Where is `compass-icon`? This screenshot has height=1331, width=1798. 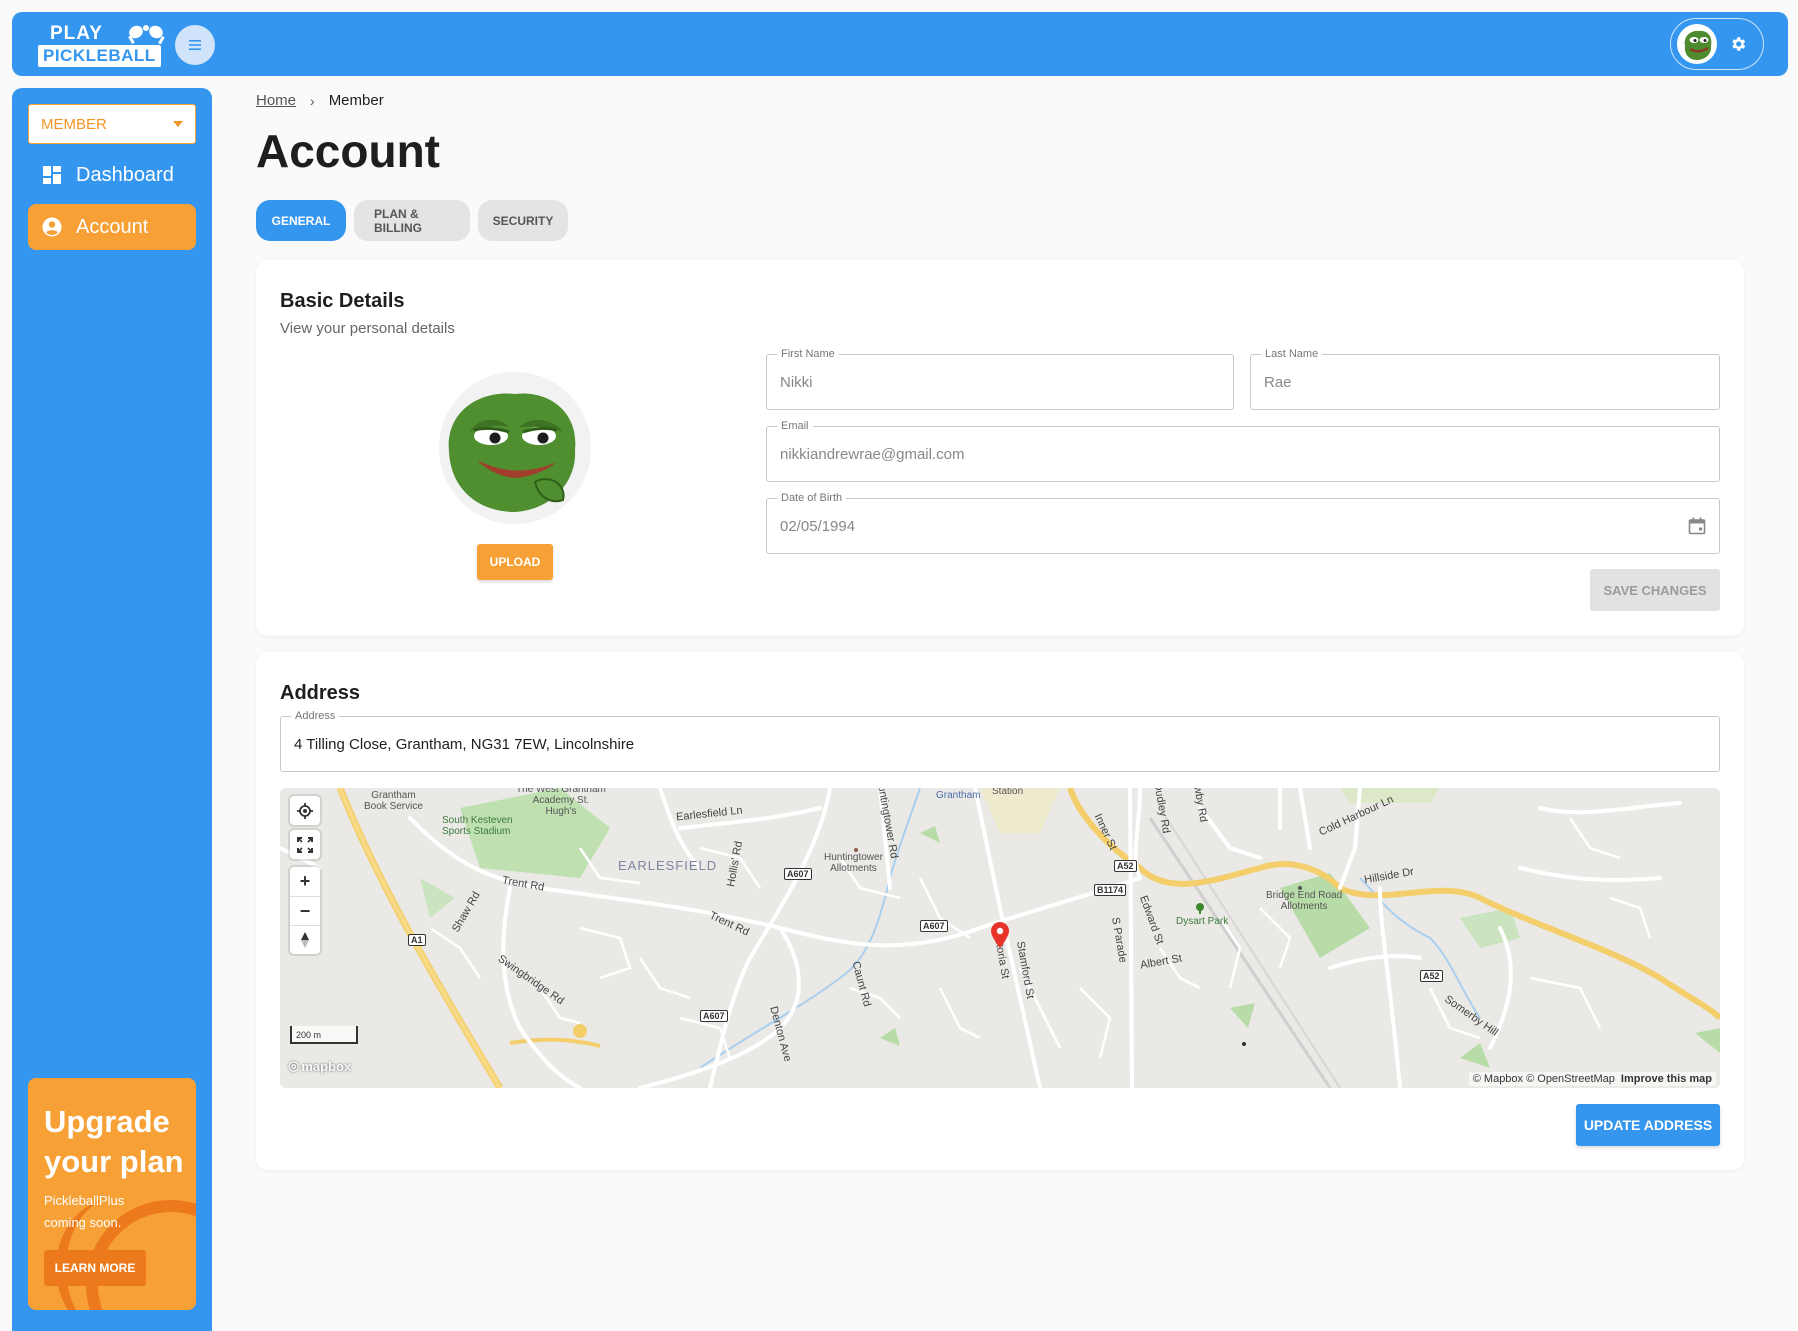
compass-icon is located at coordinates (305, 940).